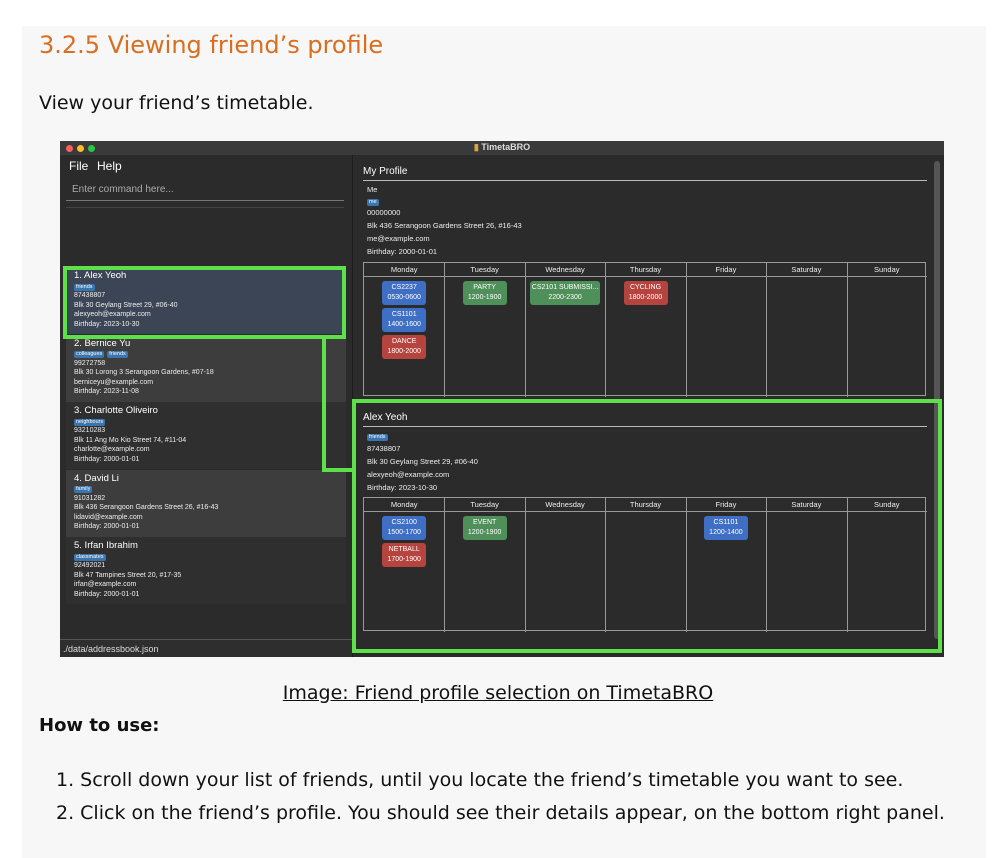 This screenshot has height=858, width=996. What do you see at coordinates (645, 287) in the screenshot?
I see `event-name: CYCLING` at bounding box center [645, 287].